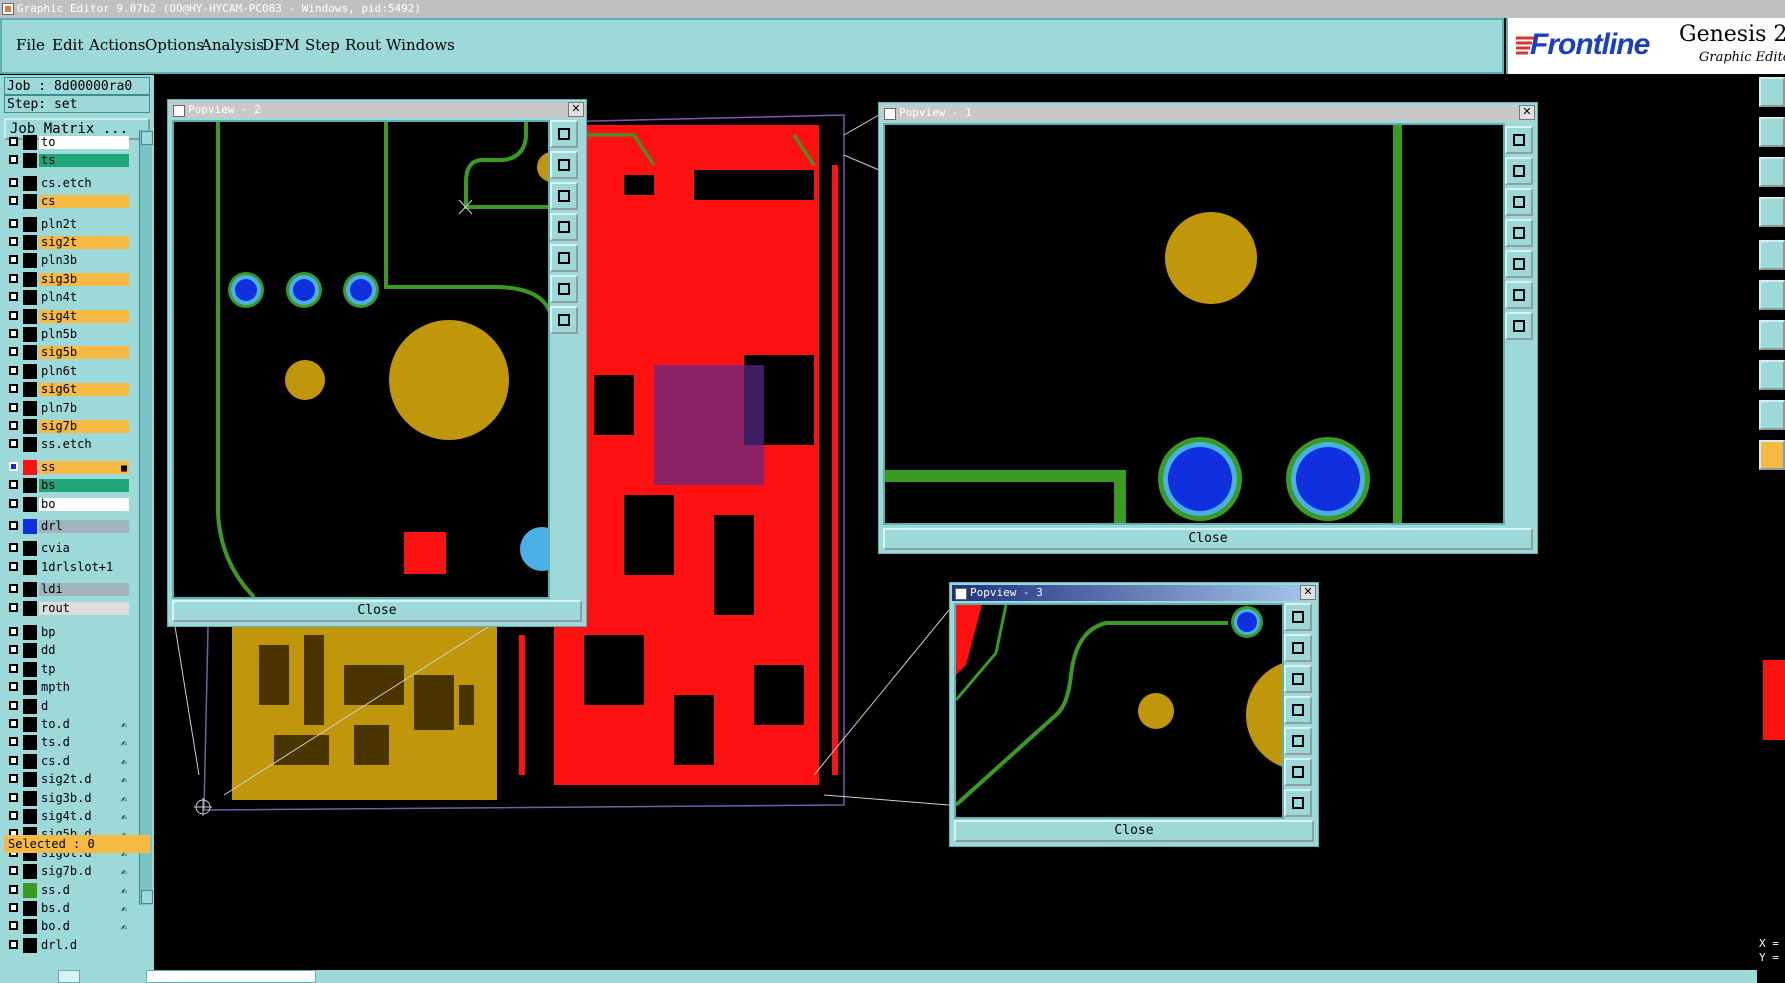 The width and height of the screenshot is (1785, 983). I want to click on layer-name: ldi, so click(84, 590).